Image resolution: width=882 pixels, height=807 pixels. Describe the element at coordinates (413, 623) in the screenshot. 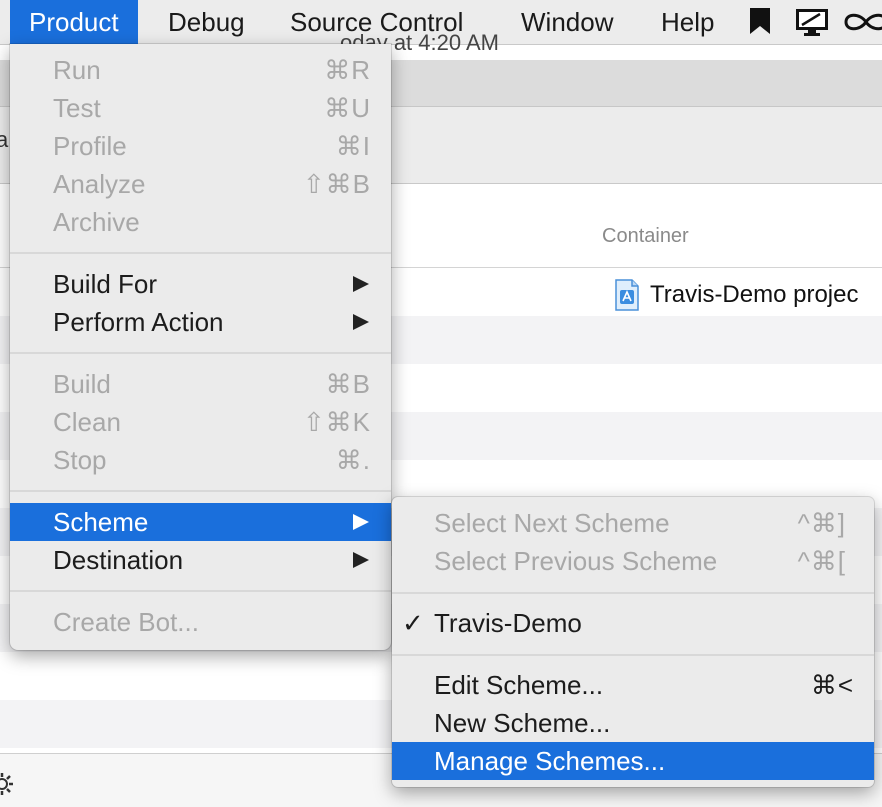

I see `checkmark-icon: ✓` at that location.